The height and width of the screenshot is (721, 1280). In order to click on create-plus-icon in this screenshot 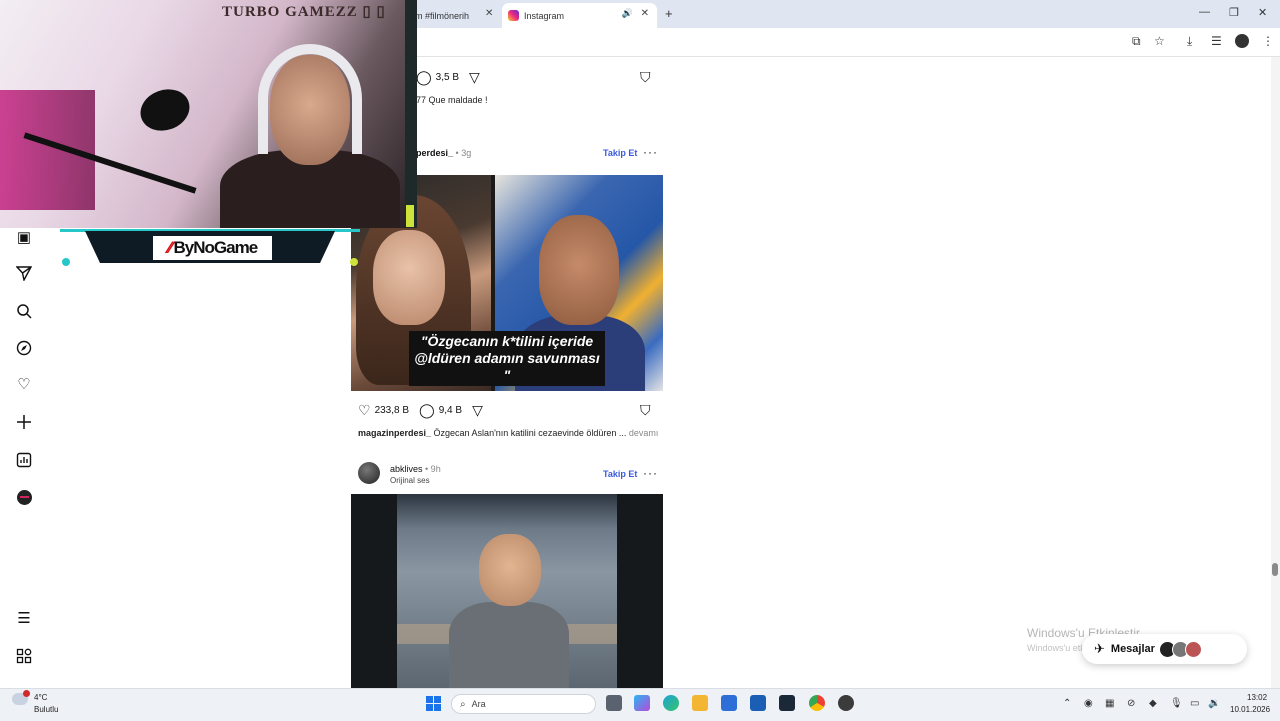, I will do `click(24, 422)`.